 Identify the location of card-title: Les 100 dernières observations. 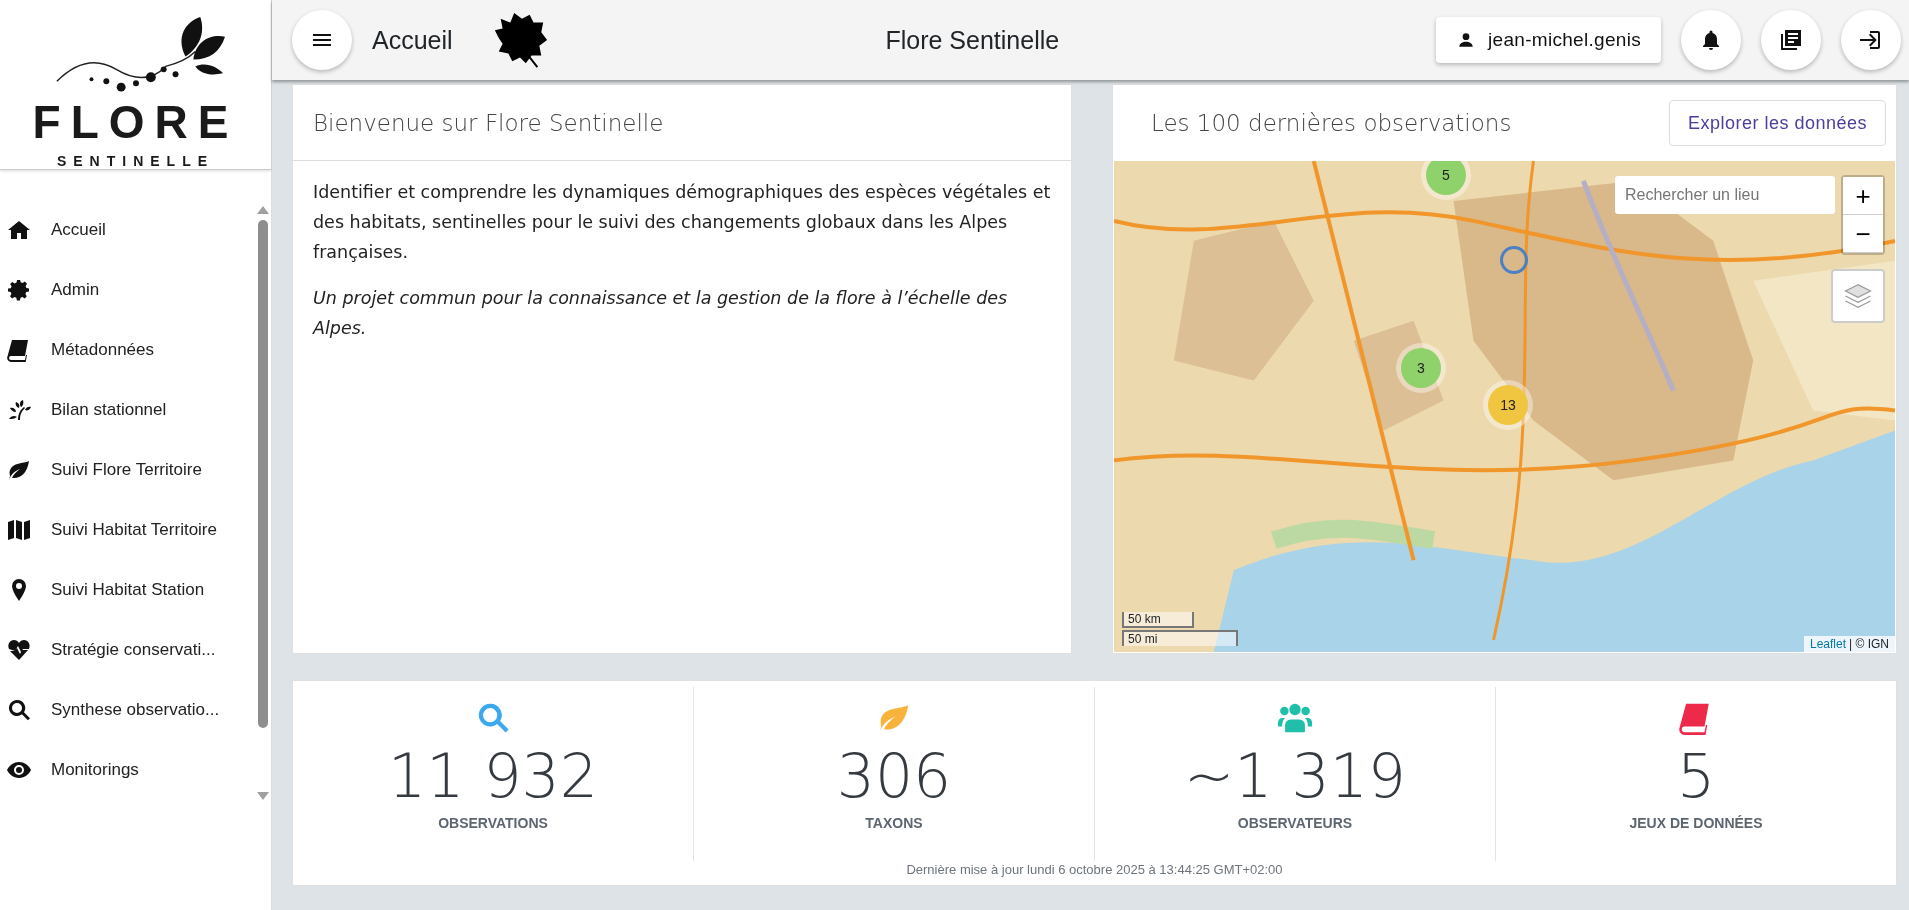
(1331, 123).